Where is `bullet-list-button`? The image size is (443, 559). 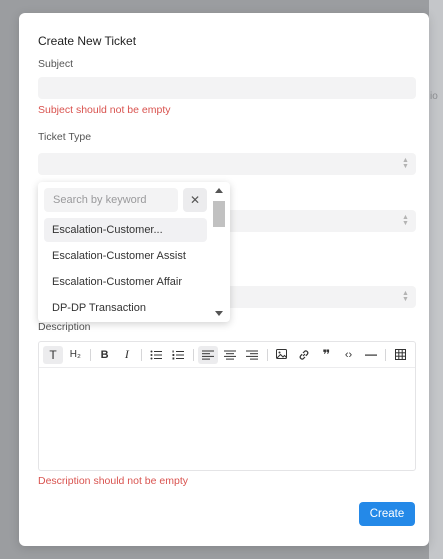 bullet-list-button is located at coordinates (156, 355).